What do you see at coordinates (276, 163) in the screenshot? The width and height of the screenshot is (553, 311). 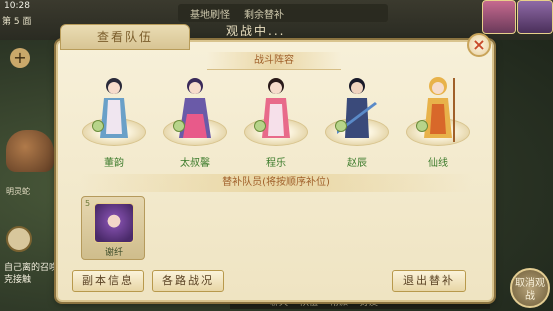 I see `hero-name: 程乐` at bounding box center [276, 163].